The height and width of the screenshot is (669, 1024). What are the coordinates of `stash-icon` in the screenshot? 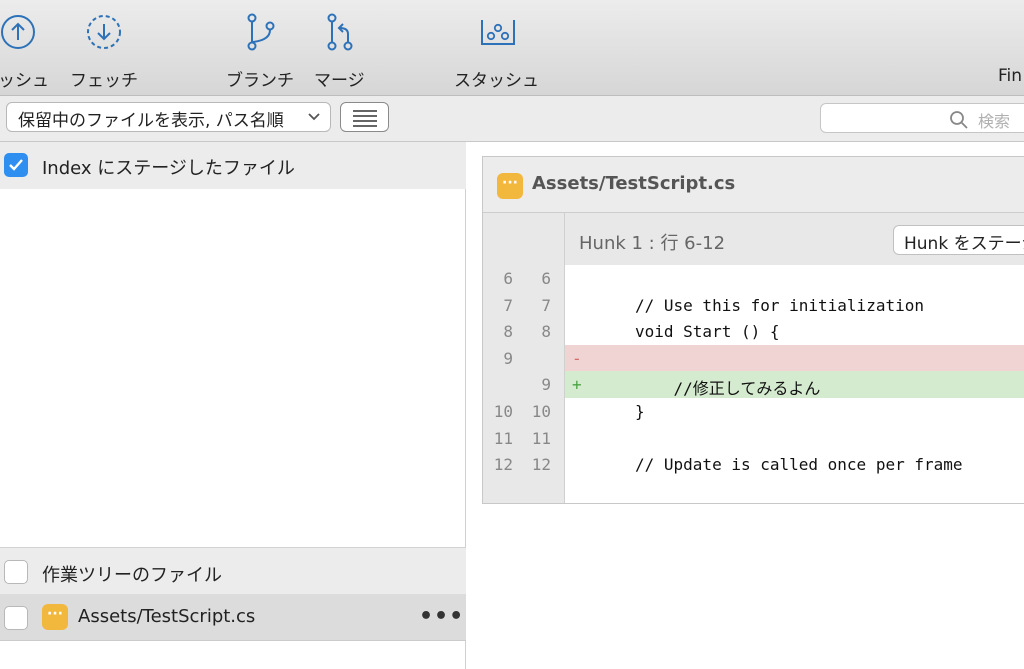 It's located at (498, 32).